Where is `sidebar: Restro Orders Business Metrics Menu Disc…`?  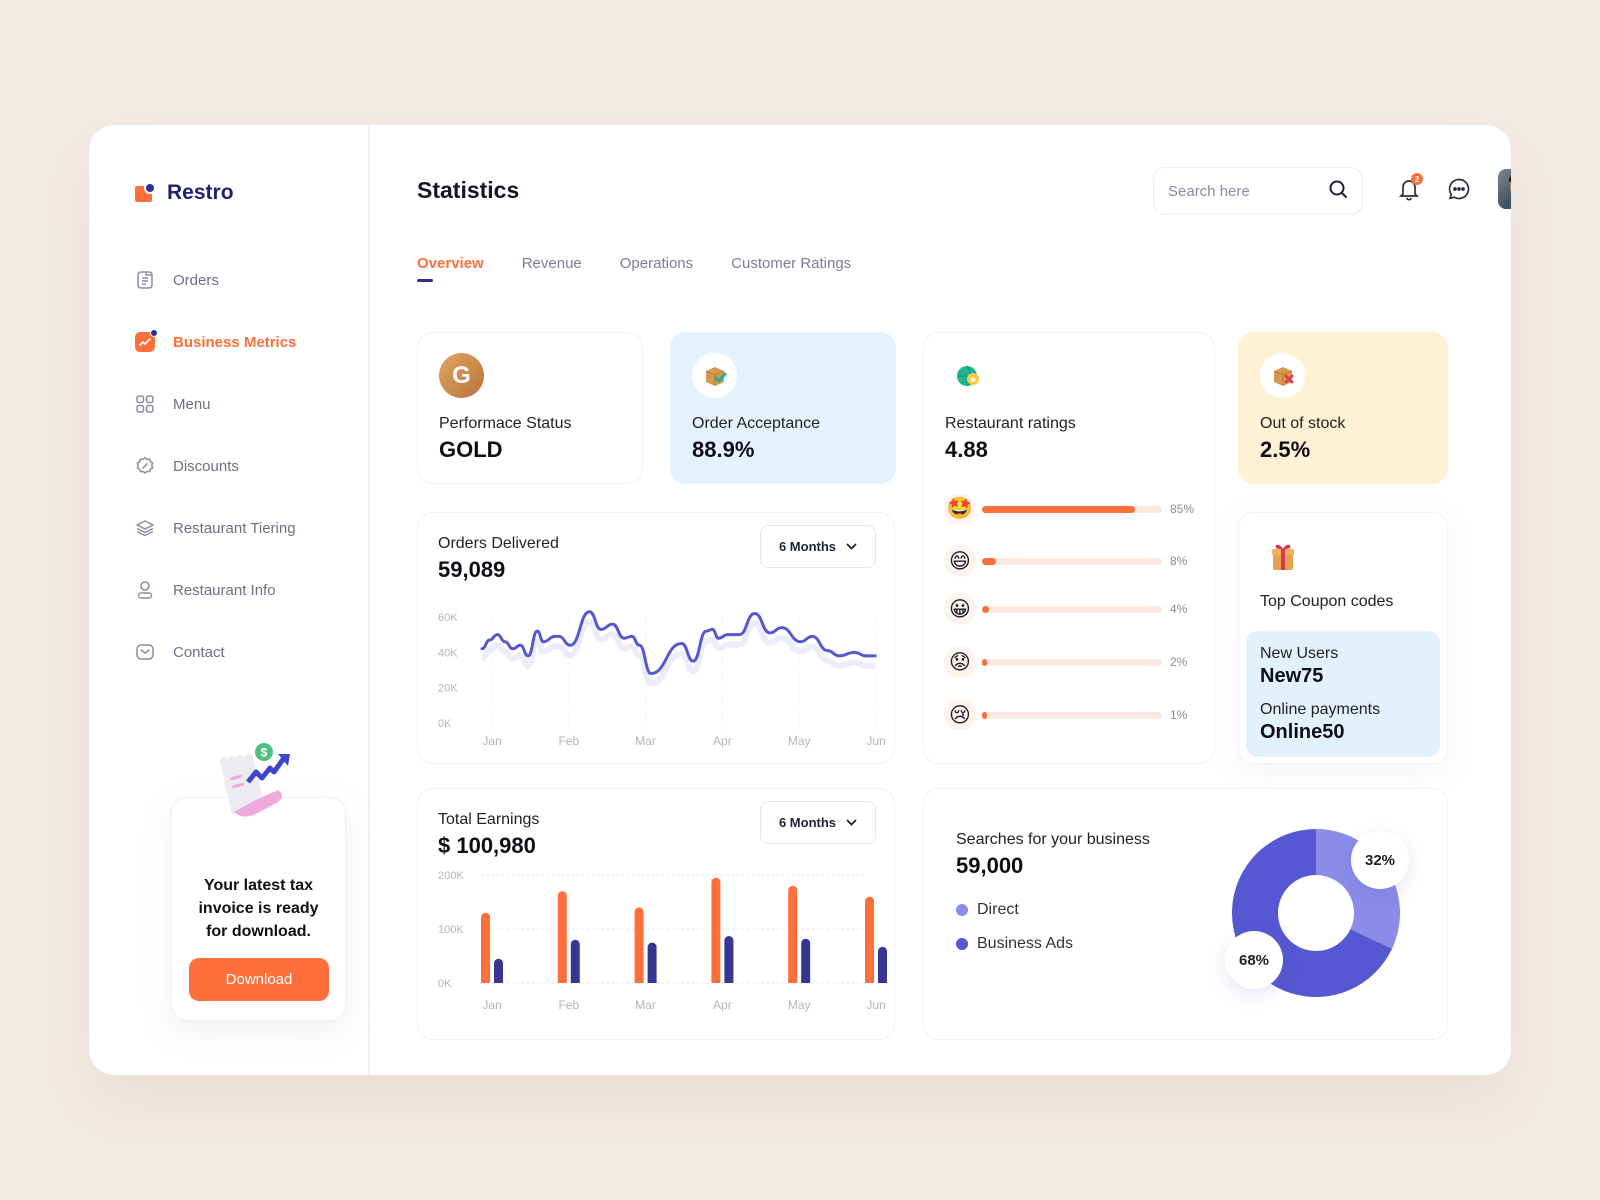
sidebar: Restro Orders Business Metrics Menu Disc… is located at coordinates (229, 600).